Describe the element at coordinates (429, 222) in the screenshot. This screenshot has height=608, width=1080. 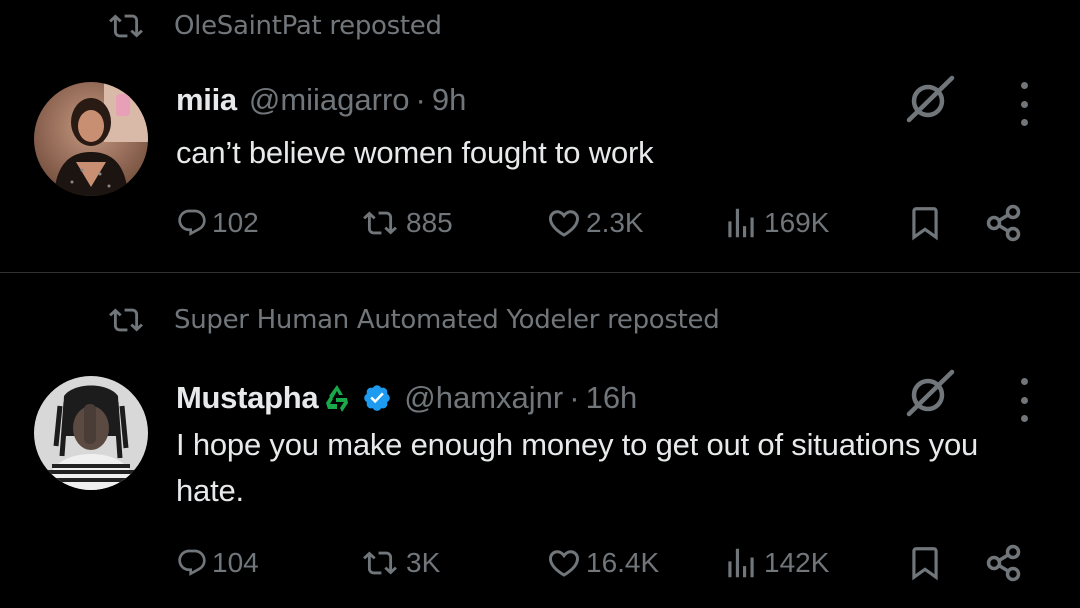
I see `repost-count: 885` at that location.